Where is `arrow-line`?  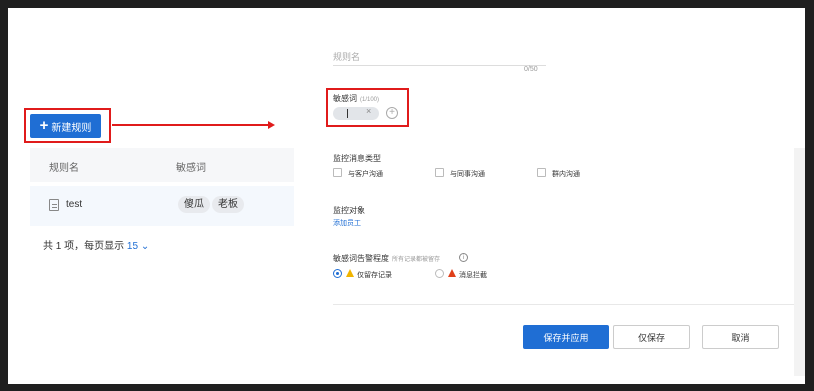 arrow-line is located at coordinates (191, 125).